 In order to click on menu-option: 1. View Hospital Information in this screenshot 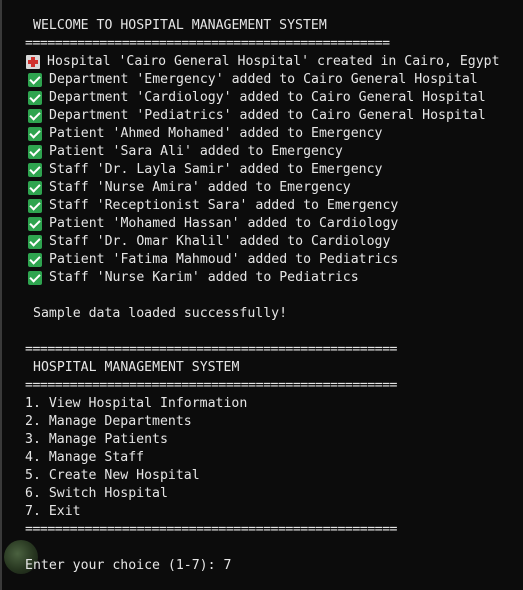, I will do `click(136, 403)`.